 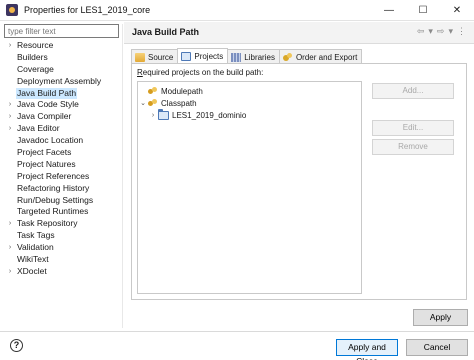 I want to click on tree-item-classpath: ⌄ Classpath, so click(x=249, y=103).